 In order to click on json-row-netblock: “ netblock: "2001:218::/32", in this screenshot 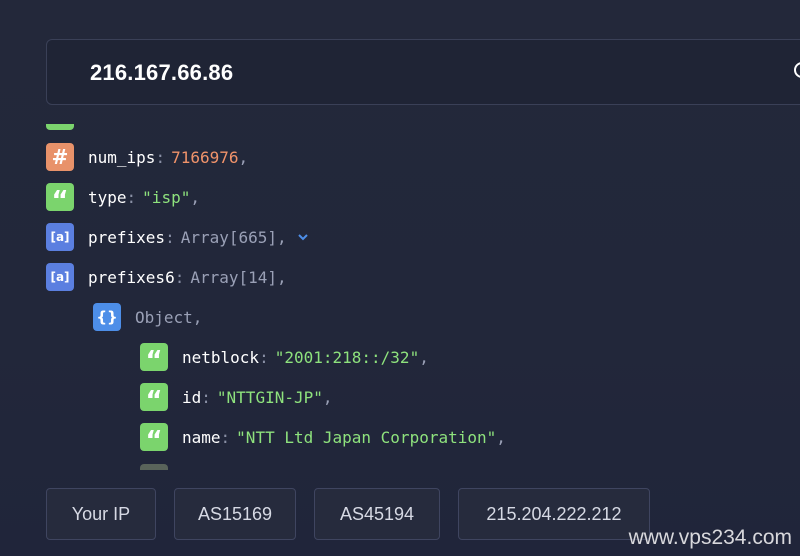, I will do `click(284, 358)`.